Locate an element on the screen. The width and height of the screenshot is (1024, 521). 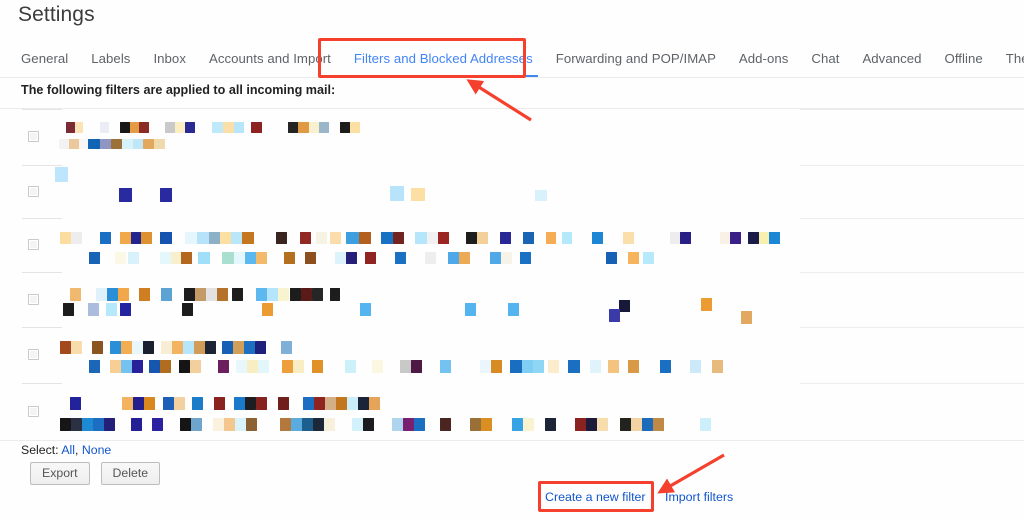
redacted-filter-content is located at coordinates (512, 137).